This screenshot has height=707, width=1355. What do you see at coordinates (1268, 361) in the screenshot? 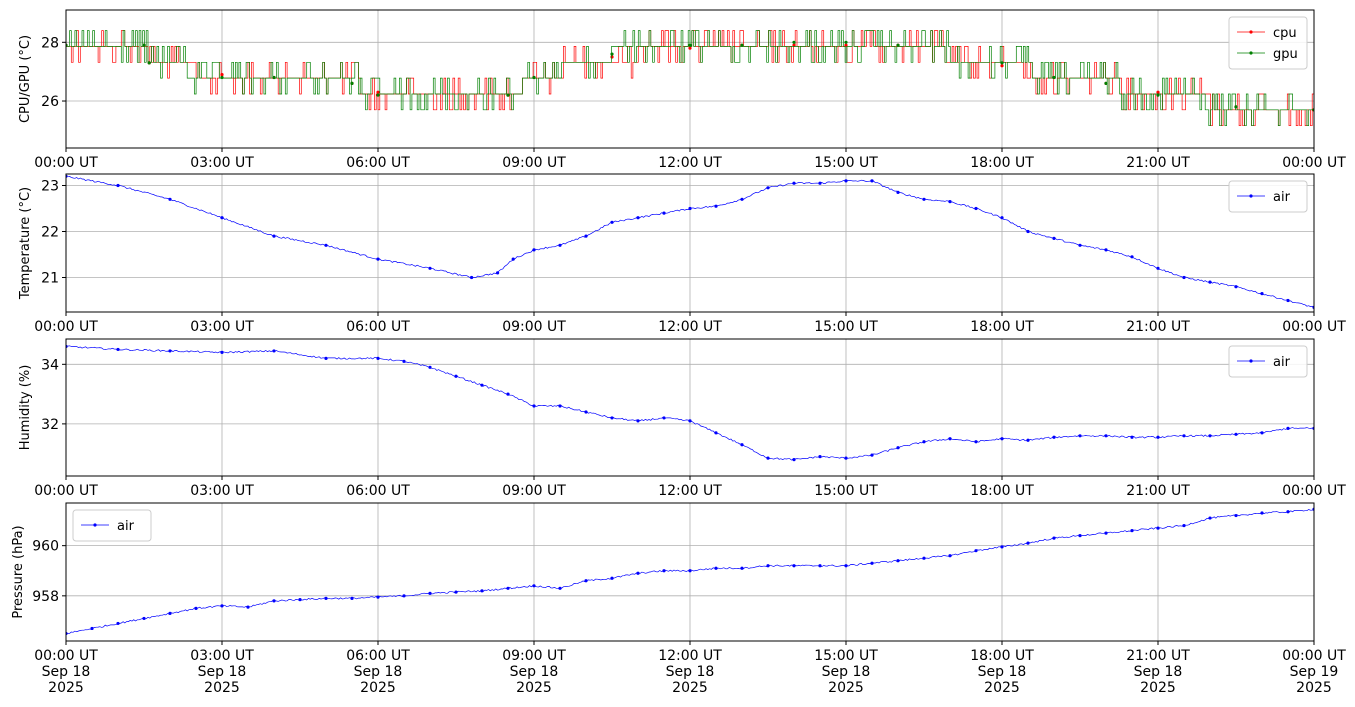
I see `legend-box` at bounding box center [1268, 361].